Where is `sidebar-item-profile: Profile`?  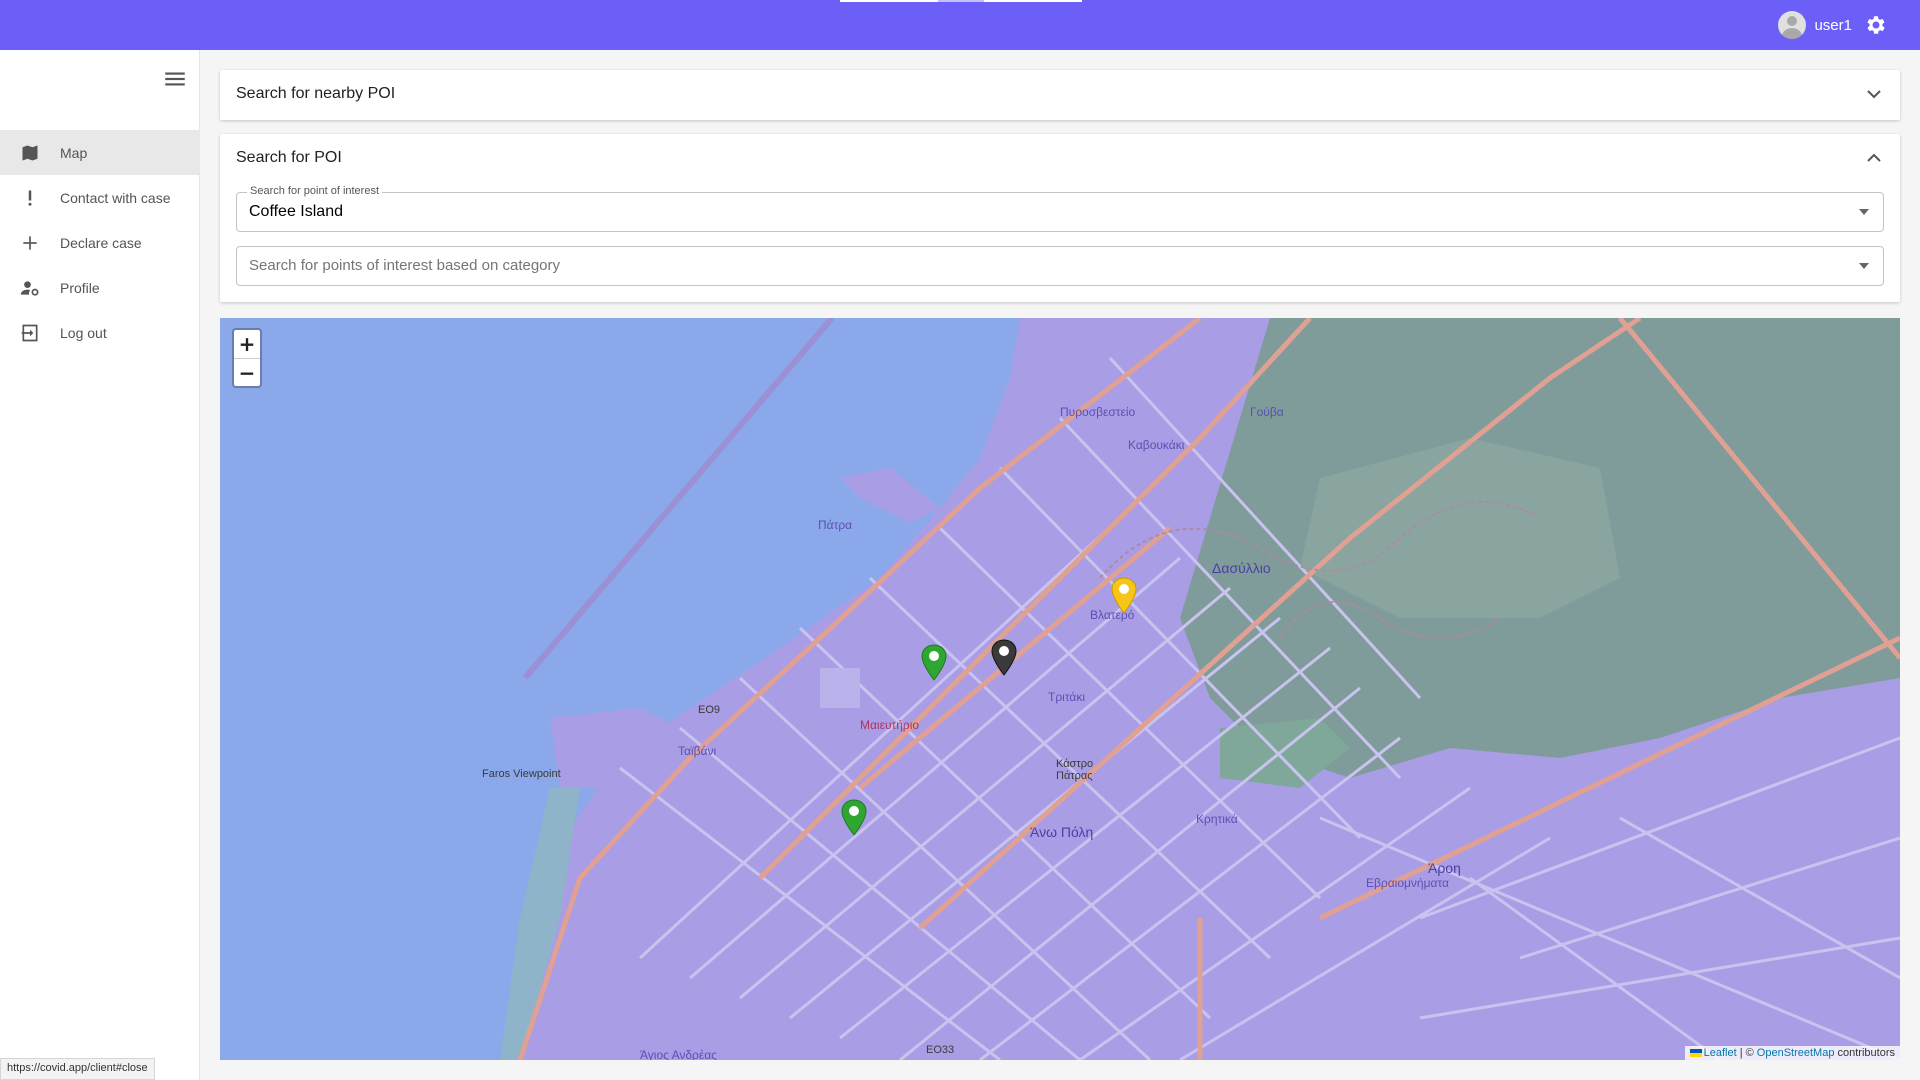
sidebar-item-profile: Profile is located at coordinates (100, 287).